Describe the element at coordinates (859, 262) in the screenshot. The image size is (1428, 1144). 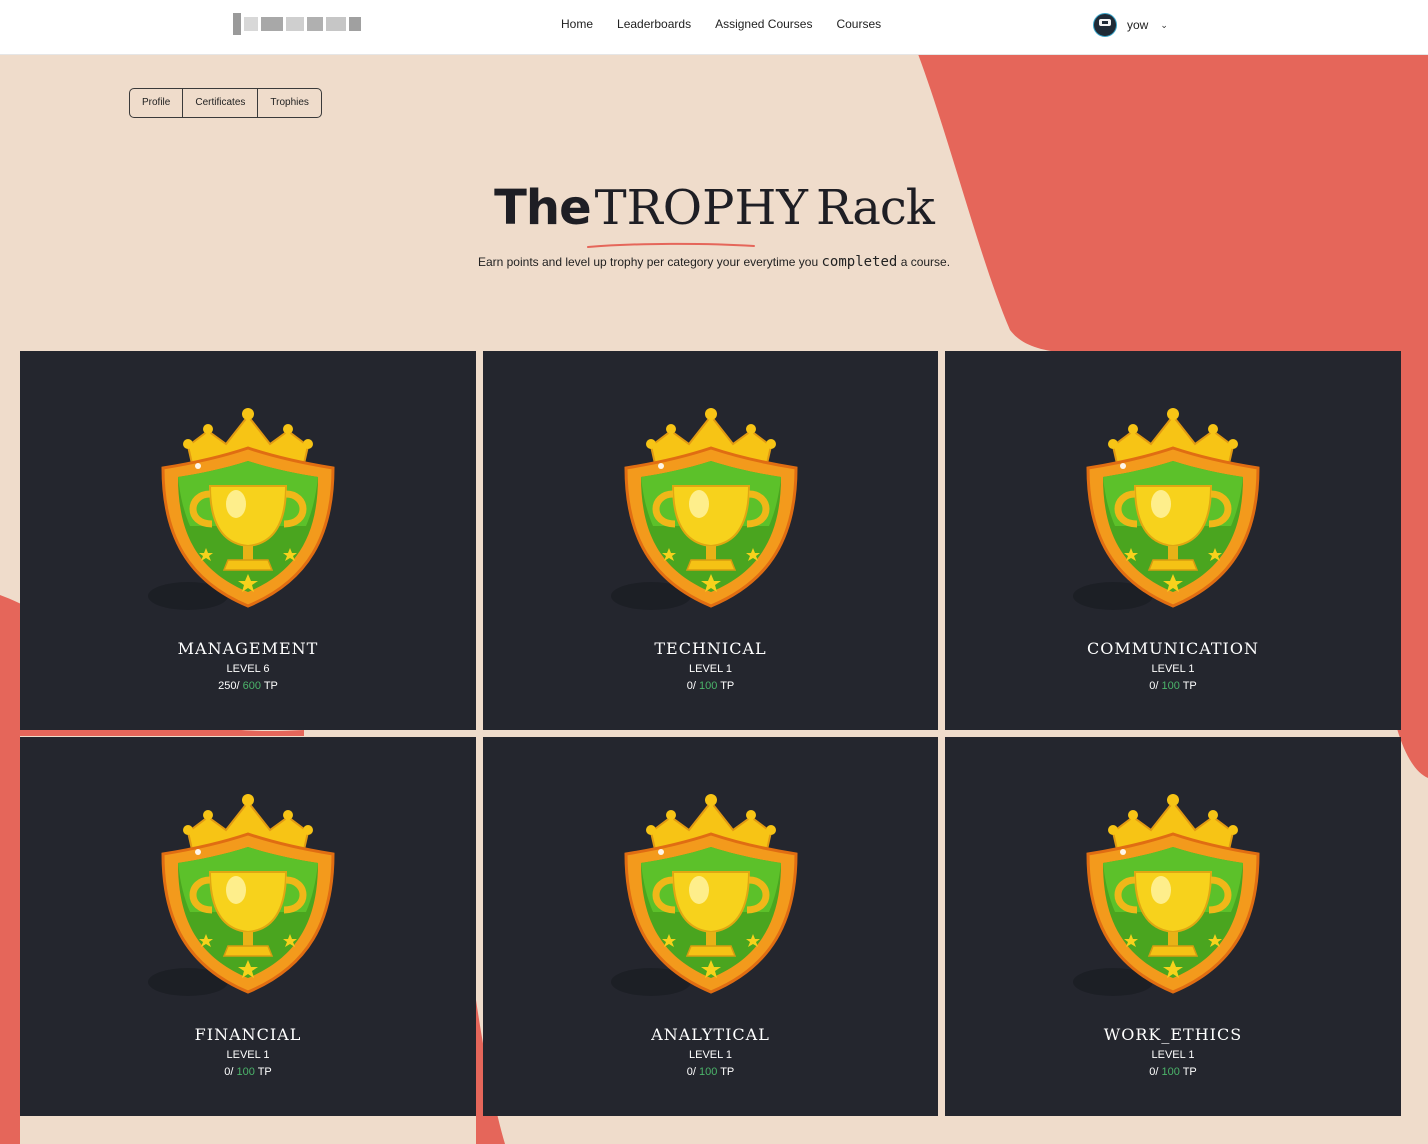
I see `subtitle-emphasis: completed` at that location.